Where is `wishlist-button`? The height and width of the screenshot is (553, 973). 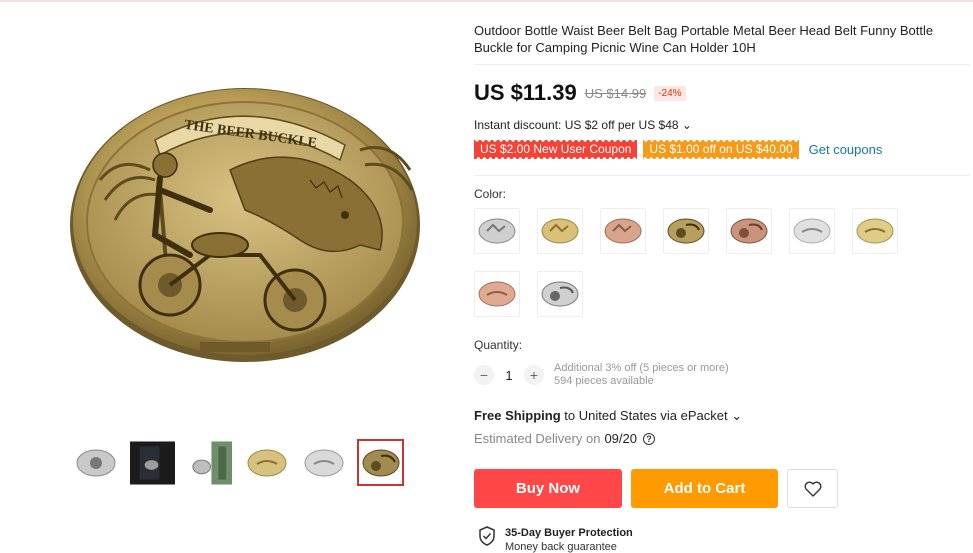
wishlist-button is located at coordinates (812, 488).